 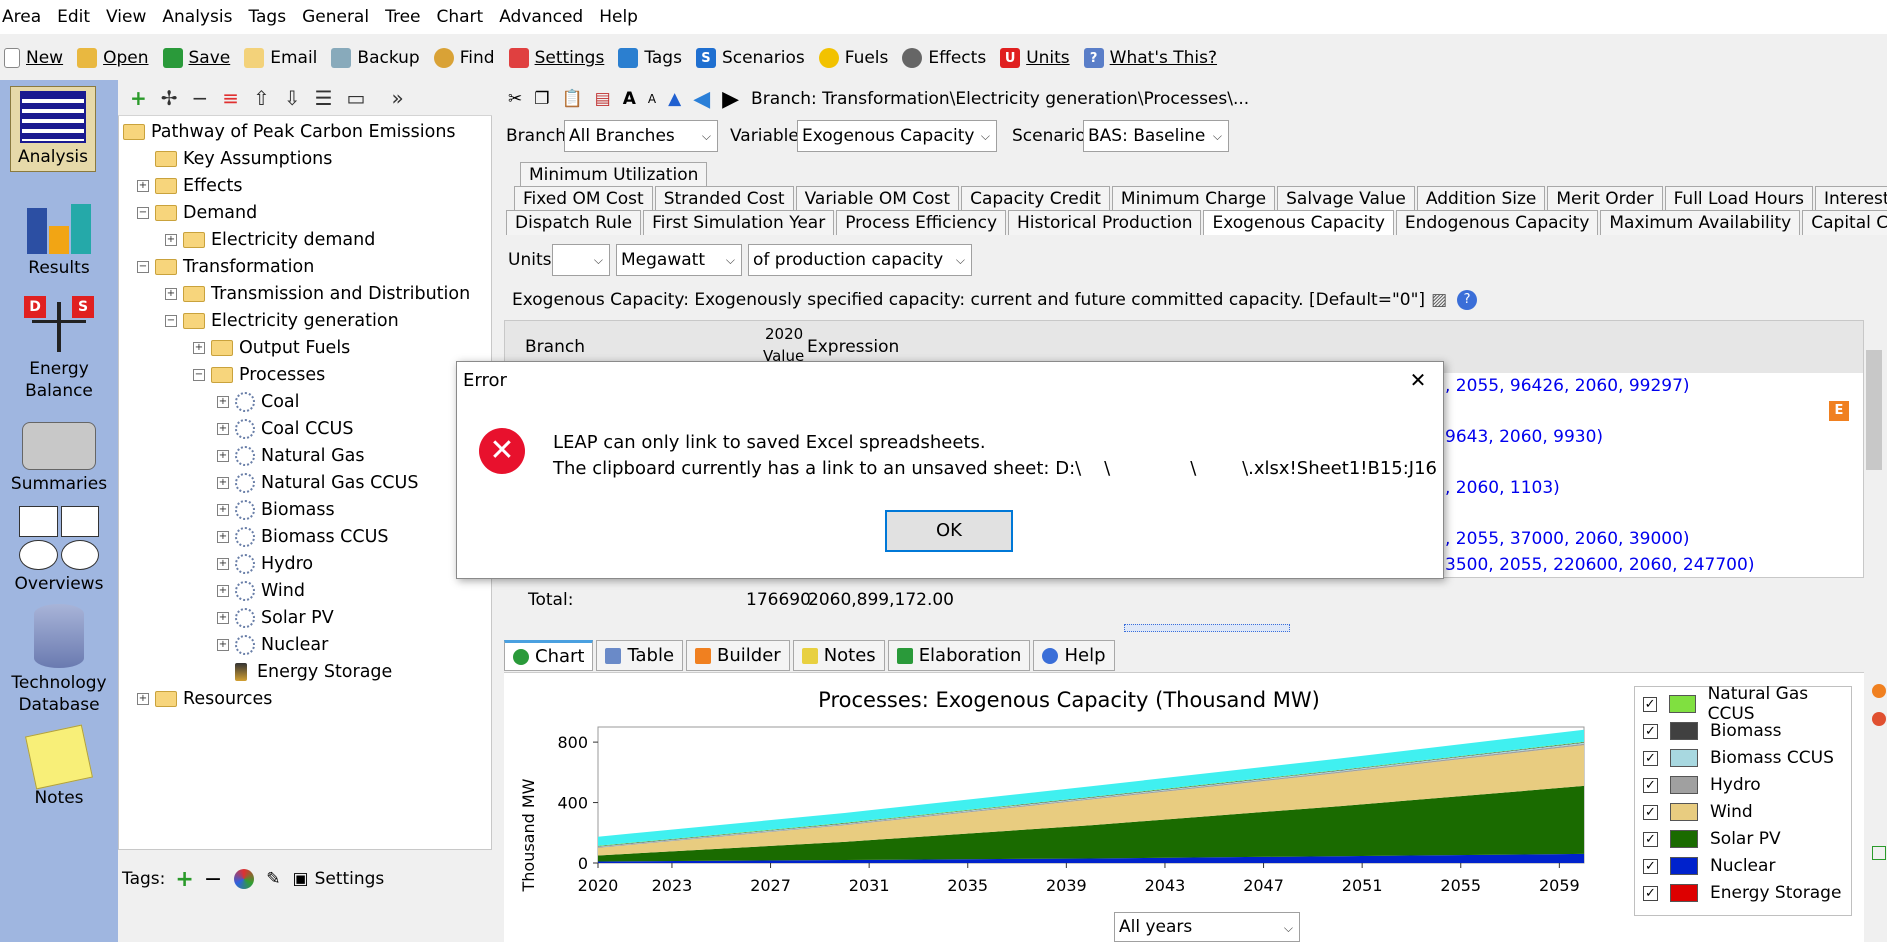 I want to click on grid-scrollbar, so click(x=1874, y=470).